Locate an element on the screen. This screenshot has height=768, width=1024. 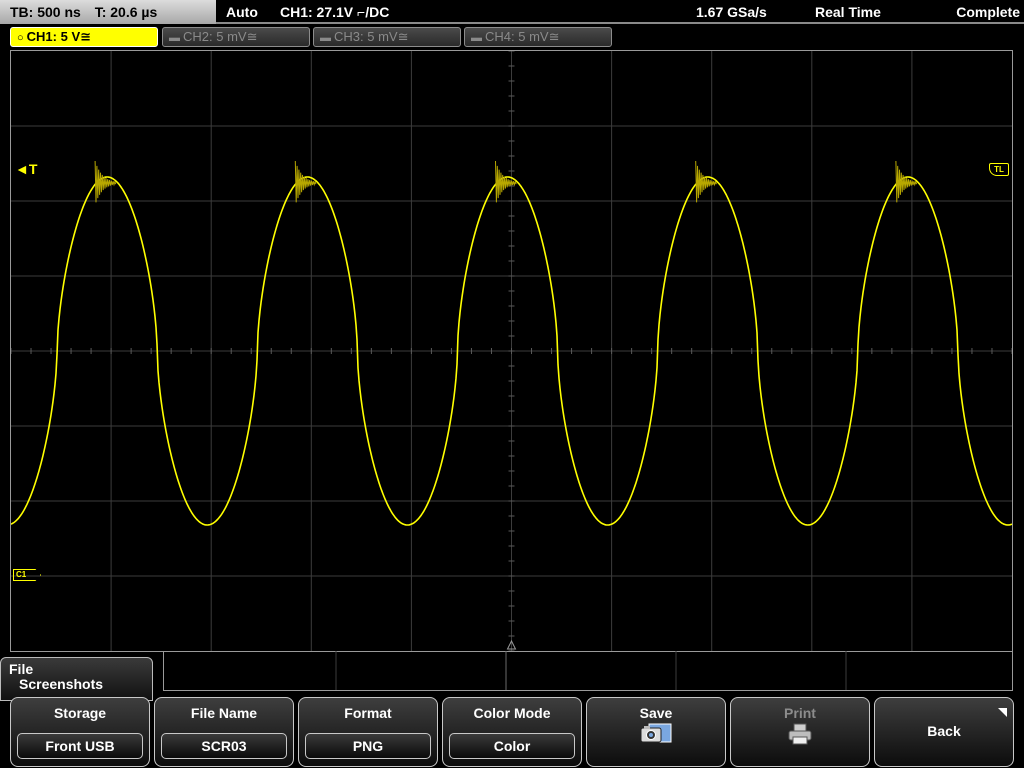
back-title: Back is located at coordinates (944, 731).